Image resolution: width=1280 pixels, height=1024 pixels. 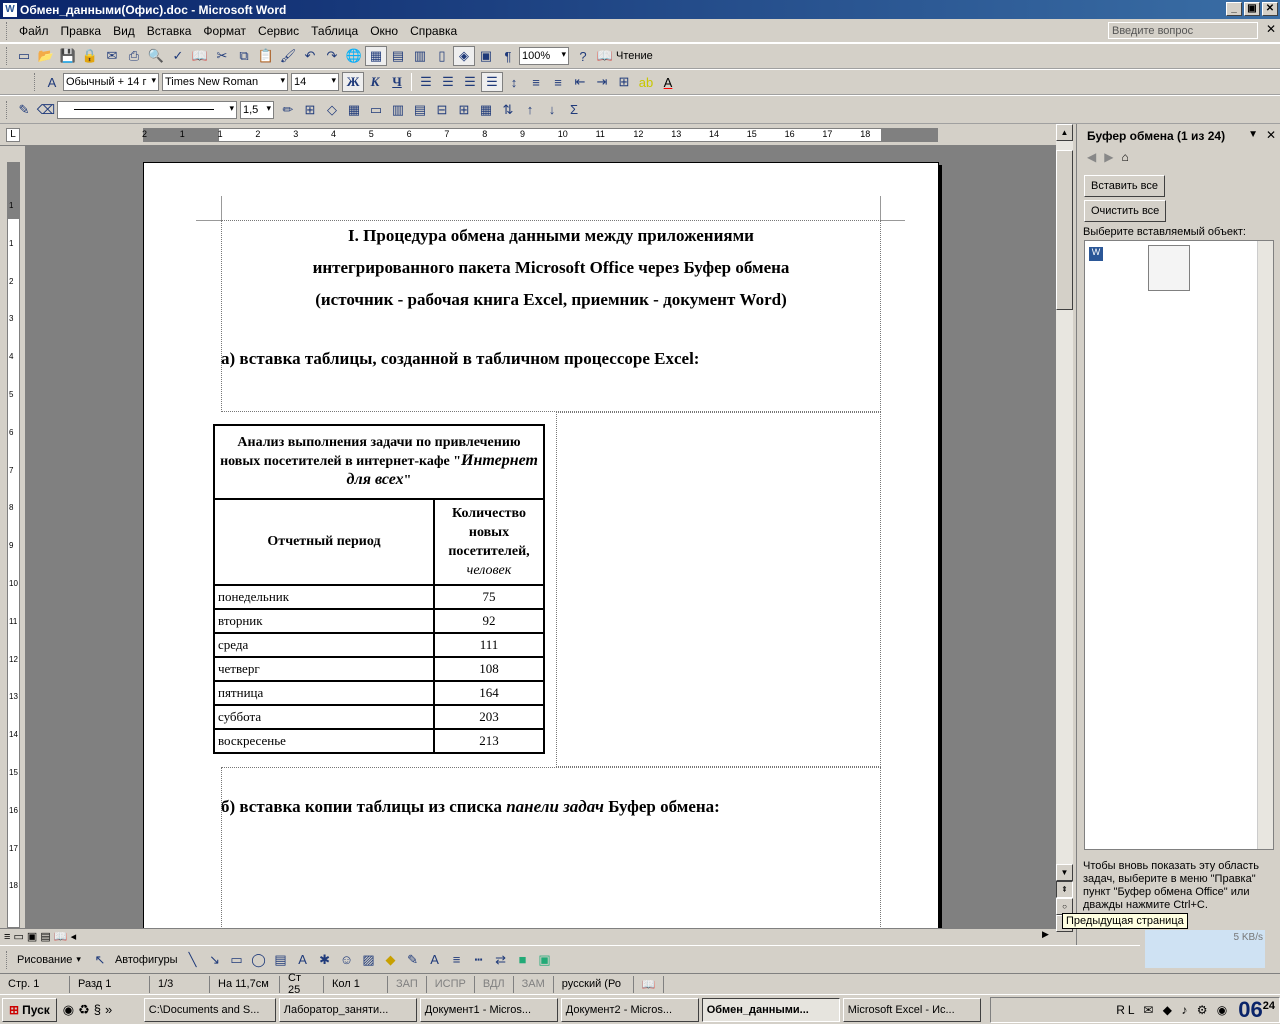 I want to click on drawing-dropdown-icon: ▾, so click(x=78, y=959).